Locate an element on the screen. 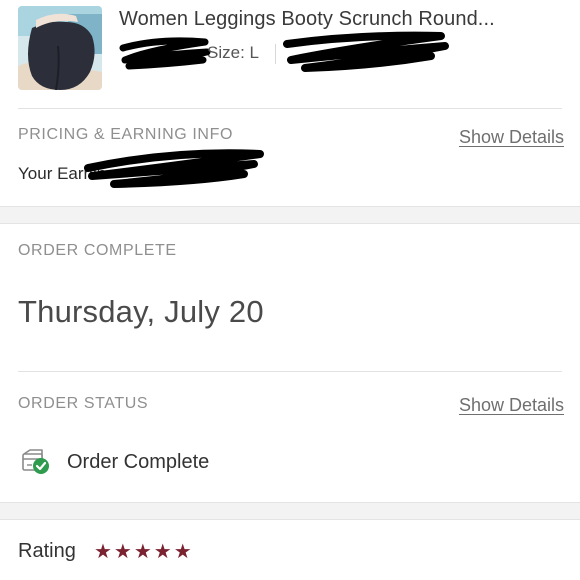 The height and width of the screenshot is (580, 580). pricing-section-label: PRICING & EARNING INFO is located at coordinates (125, 134).